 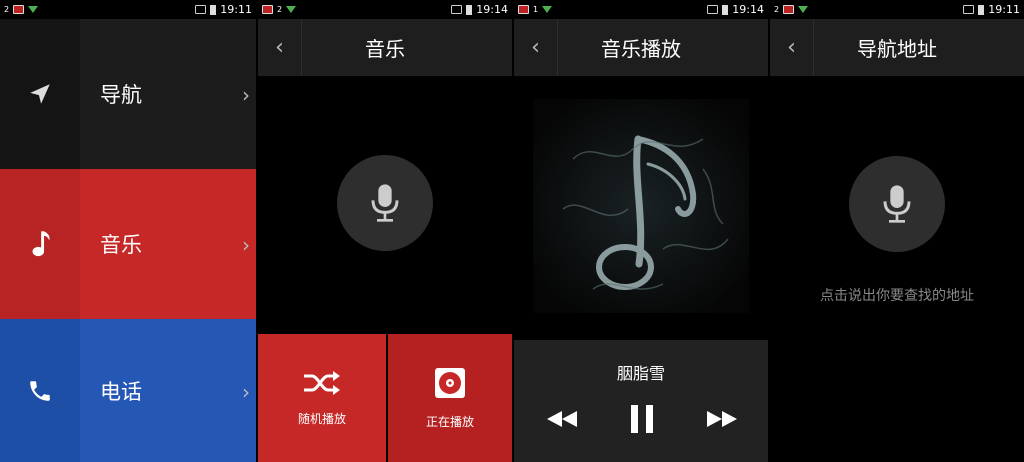 What do you see at coordinates (168, 390) in the screenshot?
I see `menu-item-label: 电话` at bounding box center [168, 390].